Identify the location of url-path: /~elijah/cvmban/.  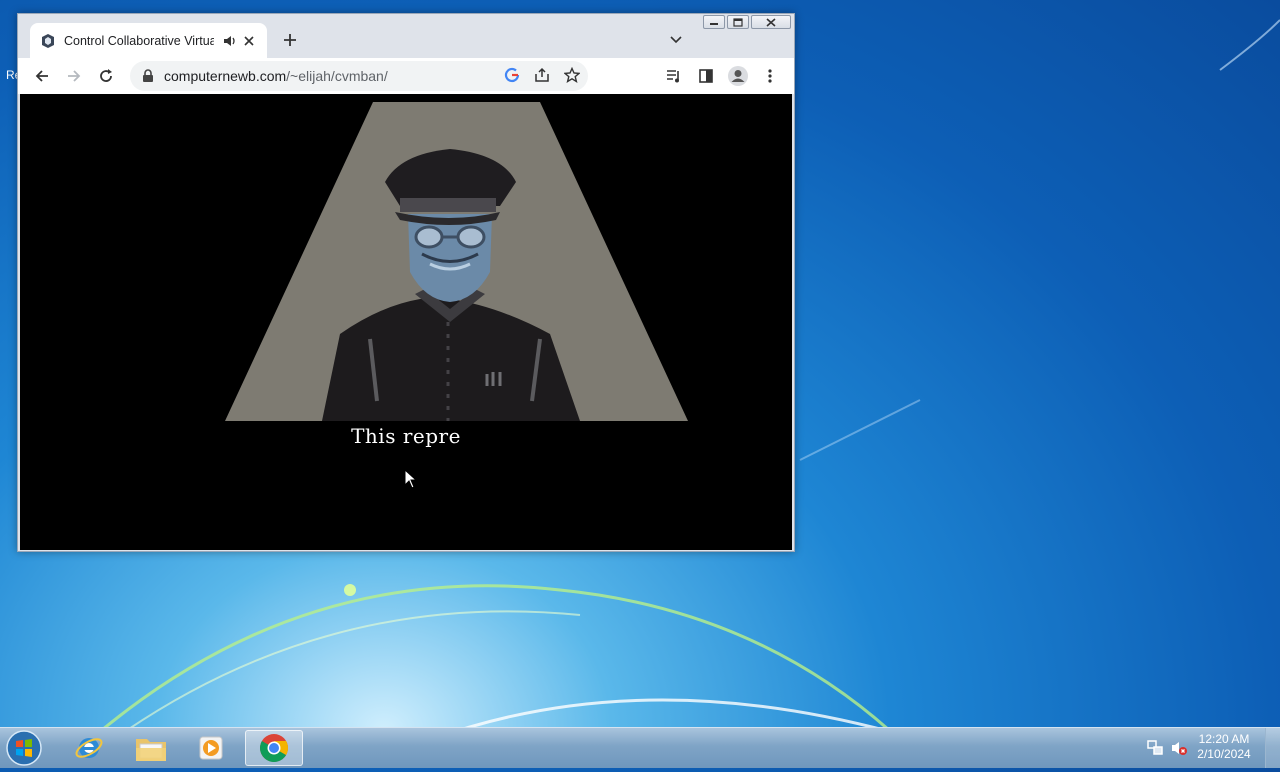
(337, 76).